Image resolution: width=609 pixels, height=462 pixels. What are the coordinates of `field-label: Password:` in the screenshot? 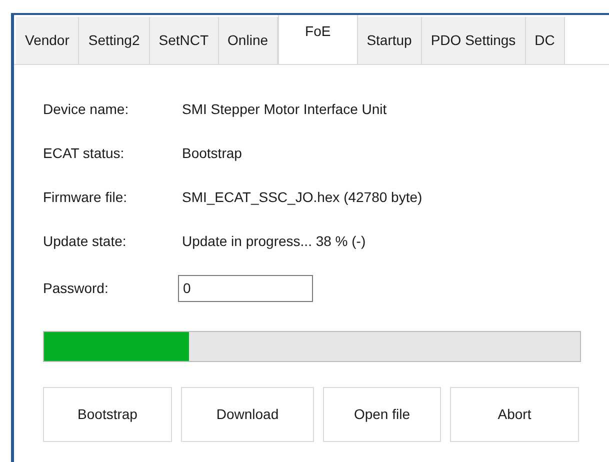 It's located at (76, 288).